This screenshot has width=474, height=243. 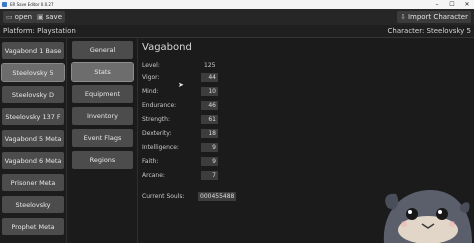 I want to click on window-title: ER Save Editor 0.0.27, so click(x=32, y=4).